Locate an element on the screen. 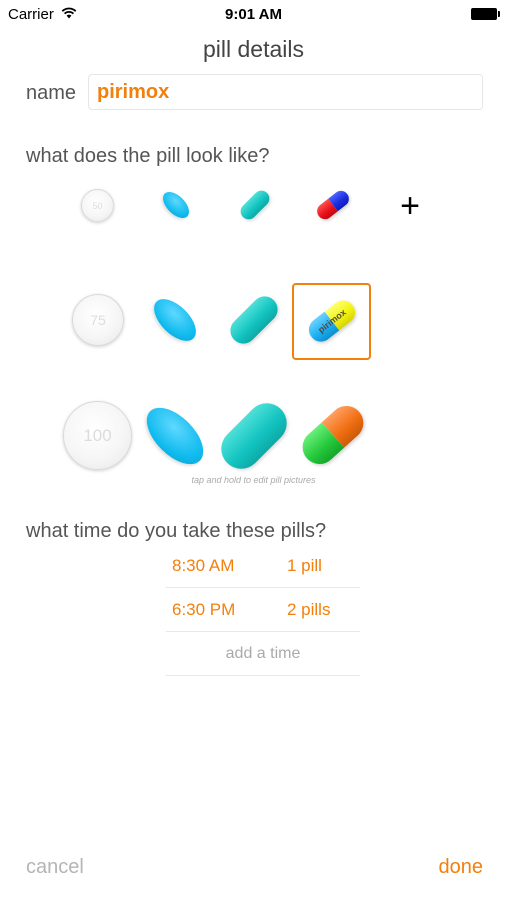 The image size is (507, 900). status-bar: Carrier 9:01 AM is located at coordinates (253, 15).